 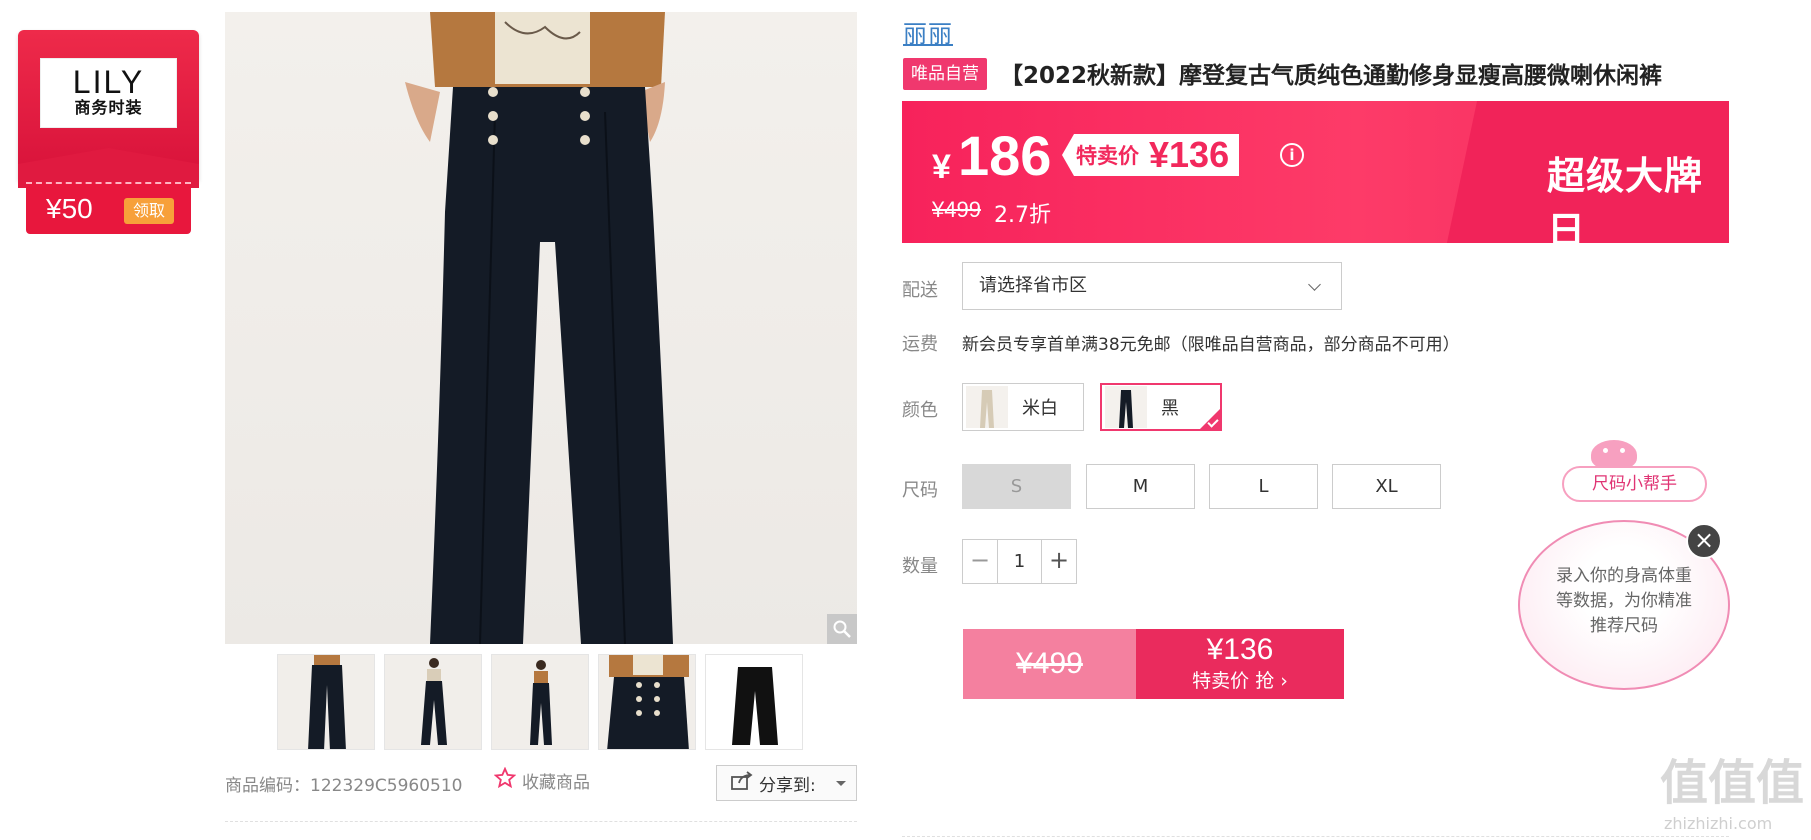 What do you see at coordinates (1210, 419) in the screenshot?
I see `check-icon` at bounding box center [1210, 419].